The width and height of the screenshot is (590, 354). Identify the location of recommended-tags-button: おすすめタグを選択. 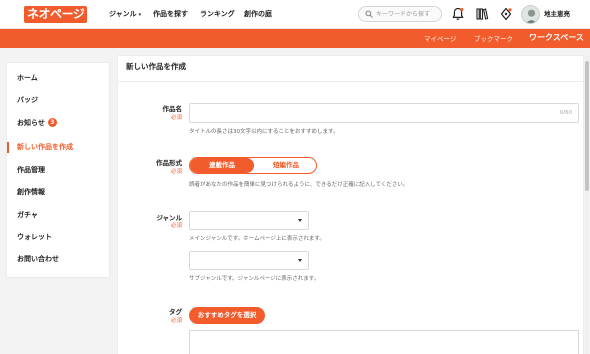
(227, 315).